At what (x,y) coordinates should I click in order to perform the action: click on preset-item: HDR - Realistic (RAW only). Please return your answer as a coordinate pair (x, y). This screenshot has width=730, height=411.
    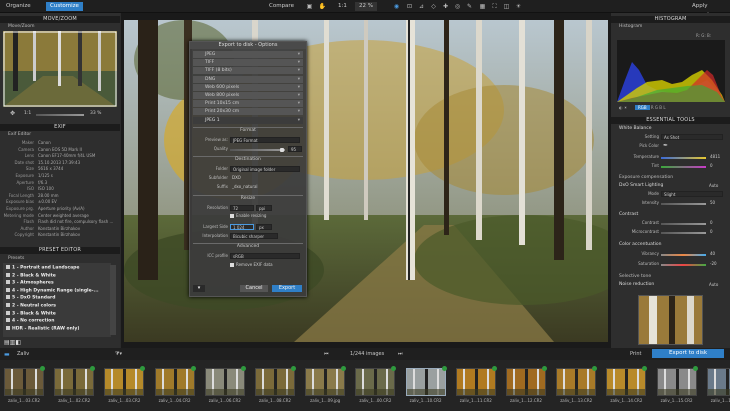
    Looking at the image, I should click on (42, 328).